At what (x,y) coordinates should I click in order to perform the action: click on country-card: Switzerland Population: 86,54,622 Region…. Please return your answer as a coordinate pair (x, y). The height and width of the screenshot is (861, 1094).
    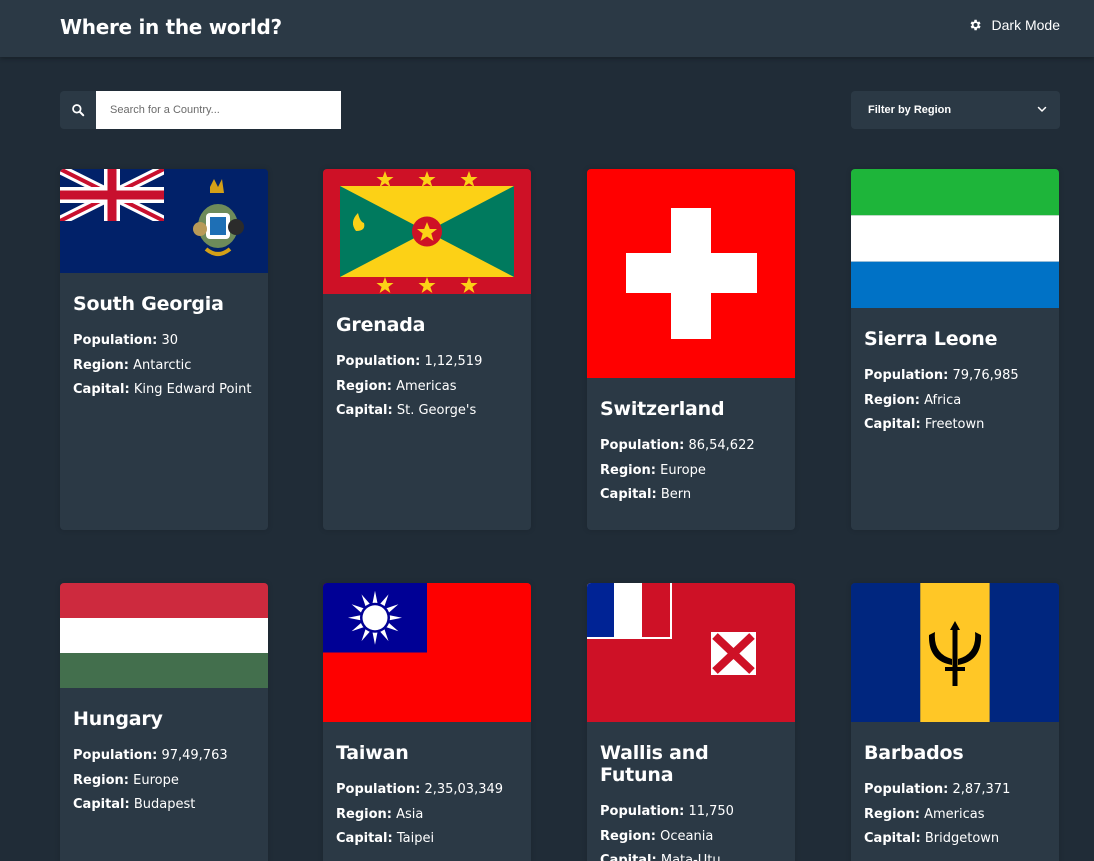
    Looking at the image, I should click on (691, 349).